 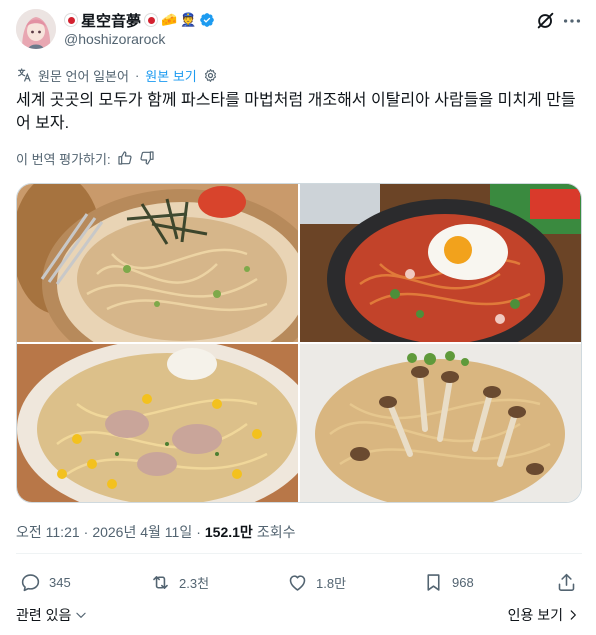 I want to click on view-original-link: 원본 보기, so click(x=170, y=75).